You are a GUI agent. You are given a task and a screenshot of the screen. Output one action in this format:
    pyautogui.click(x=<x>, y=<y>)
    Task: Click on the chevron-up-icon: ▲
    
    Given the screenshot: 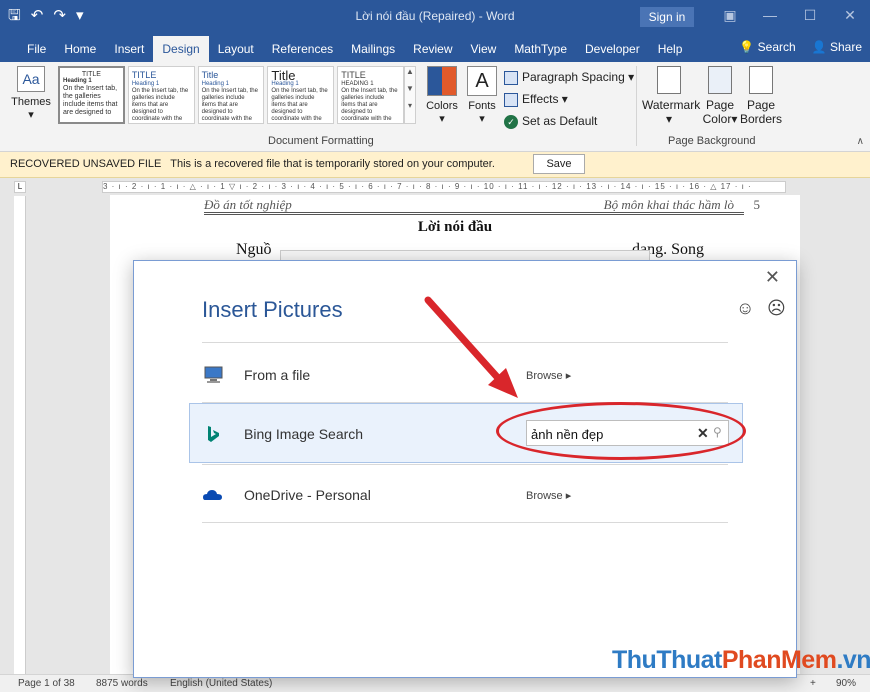 What is the action you would take?
    pyautogui.click(x=410, y=71)
    